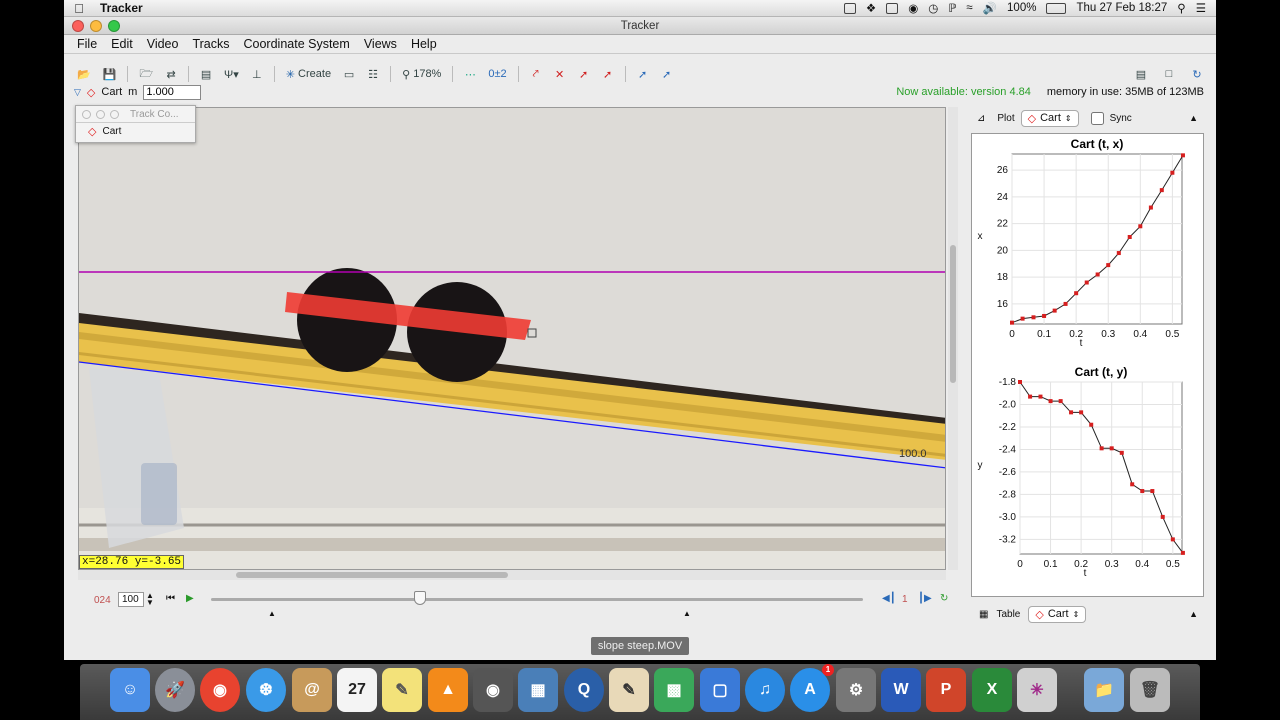 This screenshot has height=720, width=1280. I want to click on track-control-icon: ▭, so click(349, 74).